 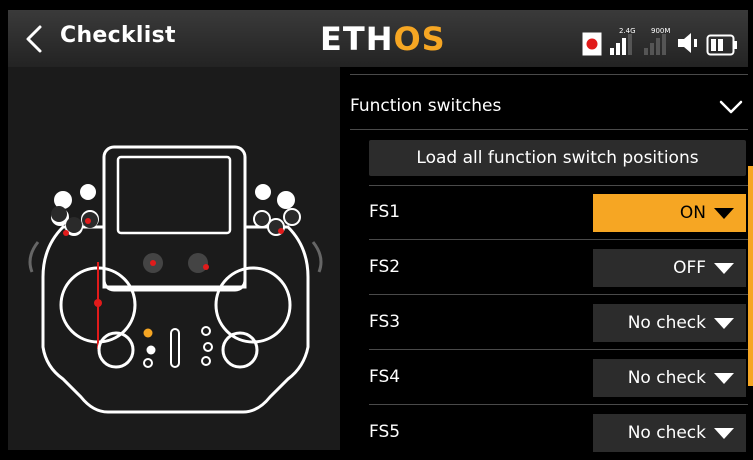 What do you see at coordinates (426, 106) in the screenshot?
I see `section-label: Function switches` at bounding box center [426, 106].